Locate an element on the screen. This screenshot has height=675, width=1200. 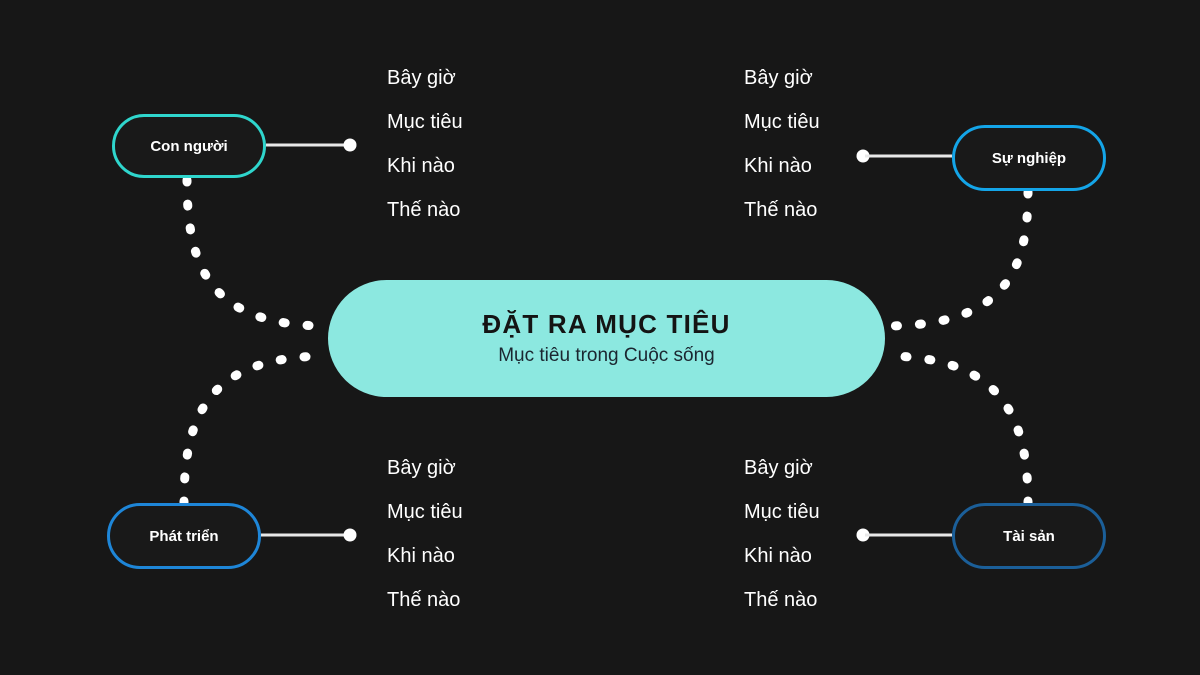
central-node-title: ĐẶT RA MỤC TIÊU is located at coordinates (606, 323).